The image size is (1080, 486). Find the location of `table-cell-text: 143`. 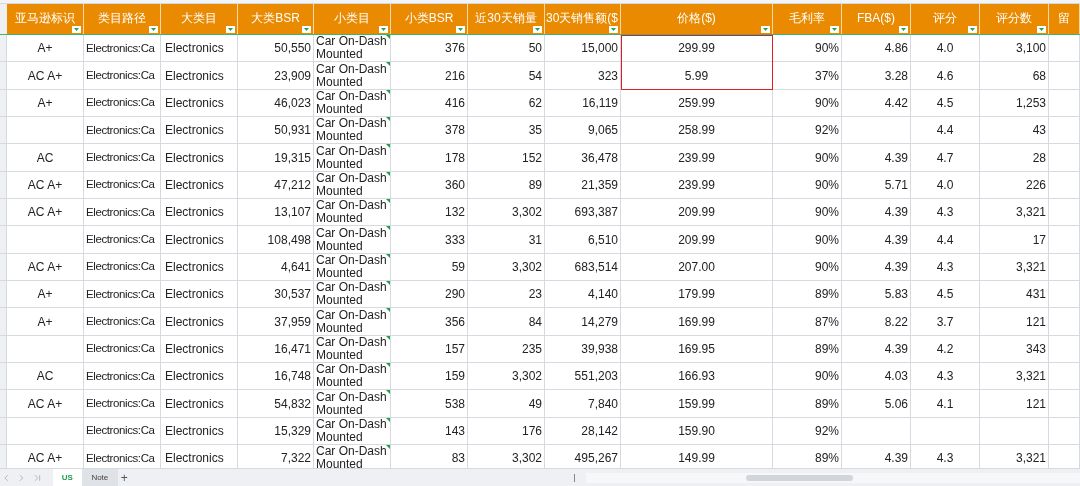

table-cell-text: 143 is located at coordinates (454, 431).